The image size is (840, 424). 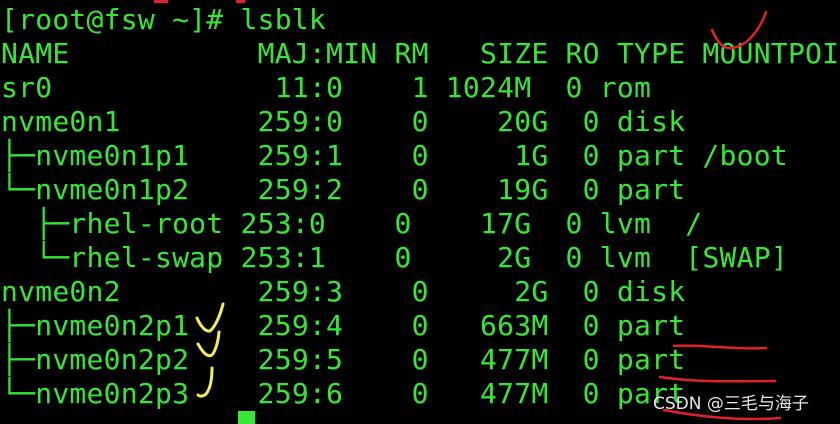 What do you see at coordinates (394, 155) in the screenshot?
I see `lsblk-row-nvme0n1p1: ├─nvme0n1p1 259:1 0 1G 0 part /boot` at bounding box center [394, 155].